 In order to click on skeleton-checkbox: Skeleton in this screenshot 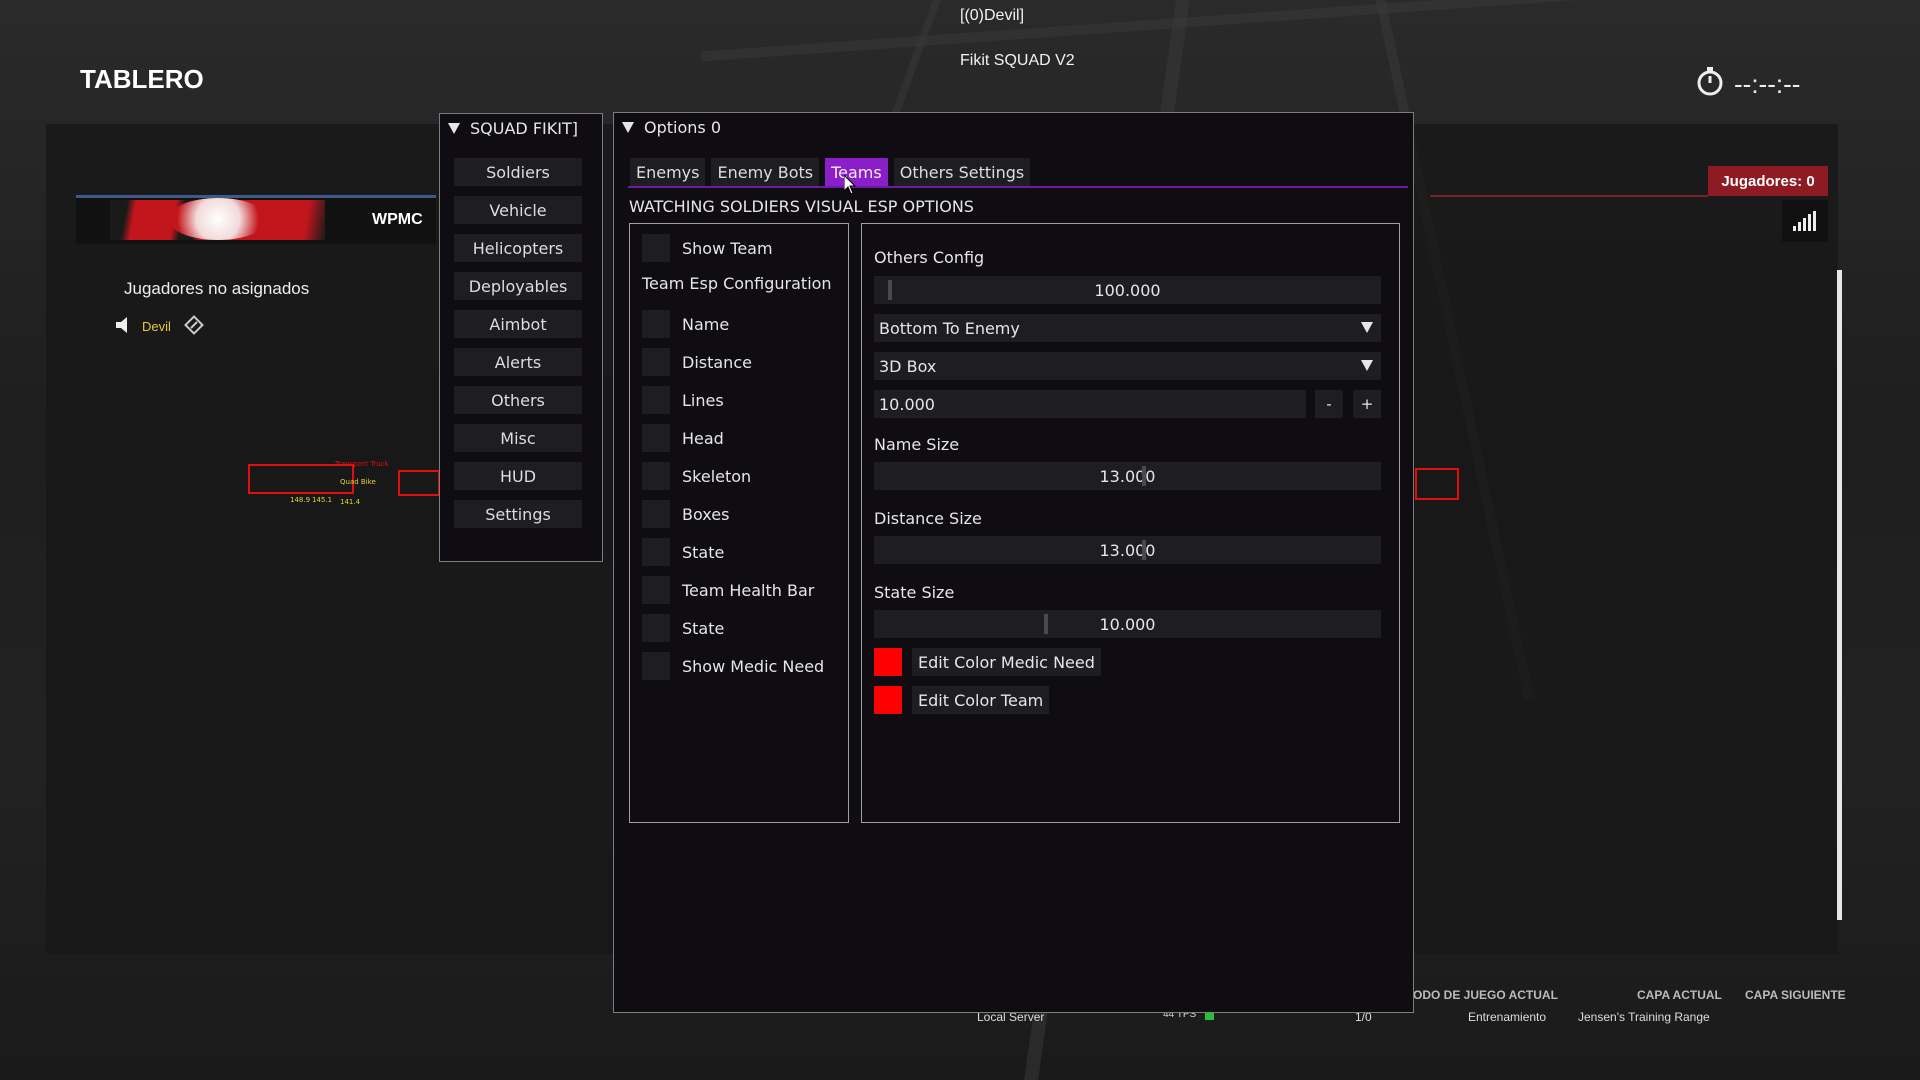, I will do `click(696, 476)`.